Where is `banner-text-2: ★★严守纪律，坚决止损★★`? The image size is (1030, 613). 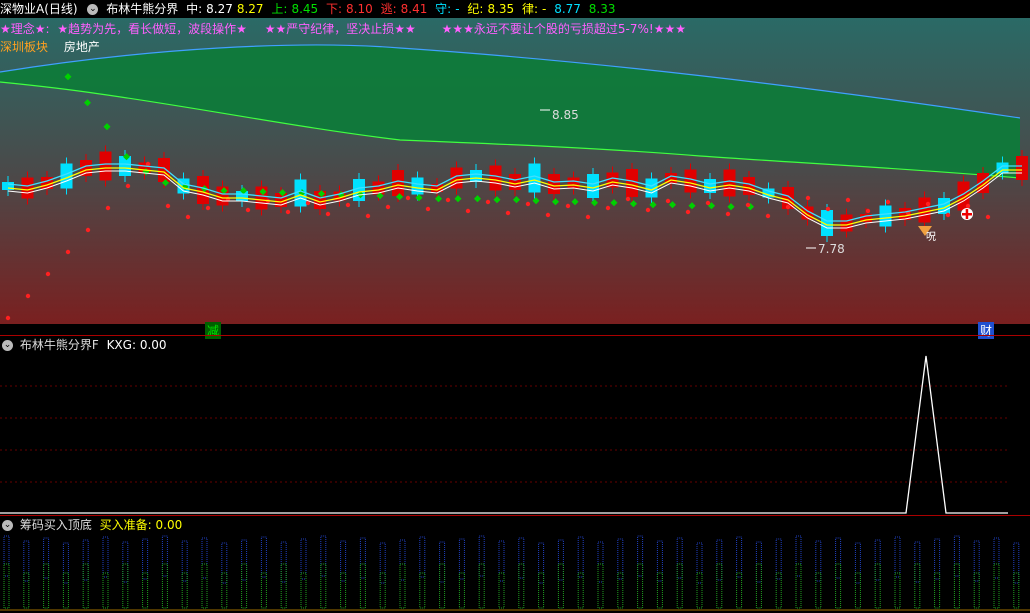
banner-text-2: ★★严守纪律，坚决止损★★ is located at coordinates (340, 29).